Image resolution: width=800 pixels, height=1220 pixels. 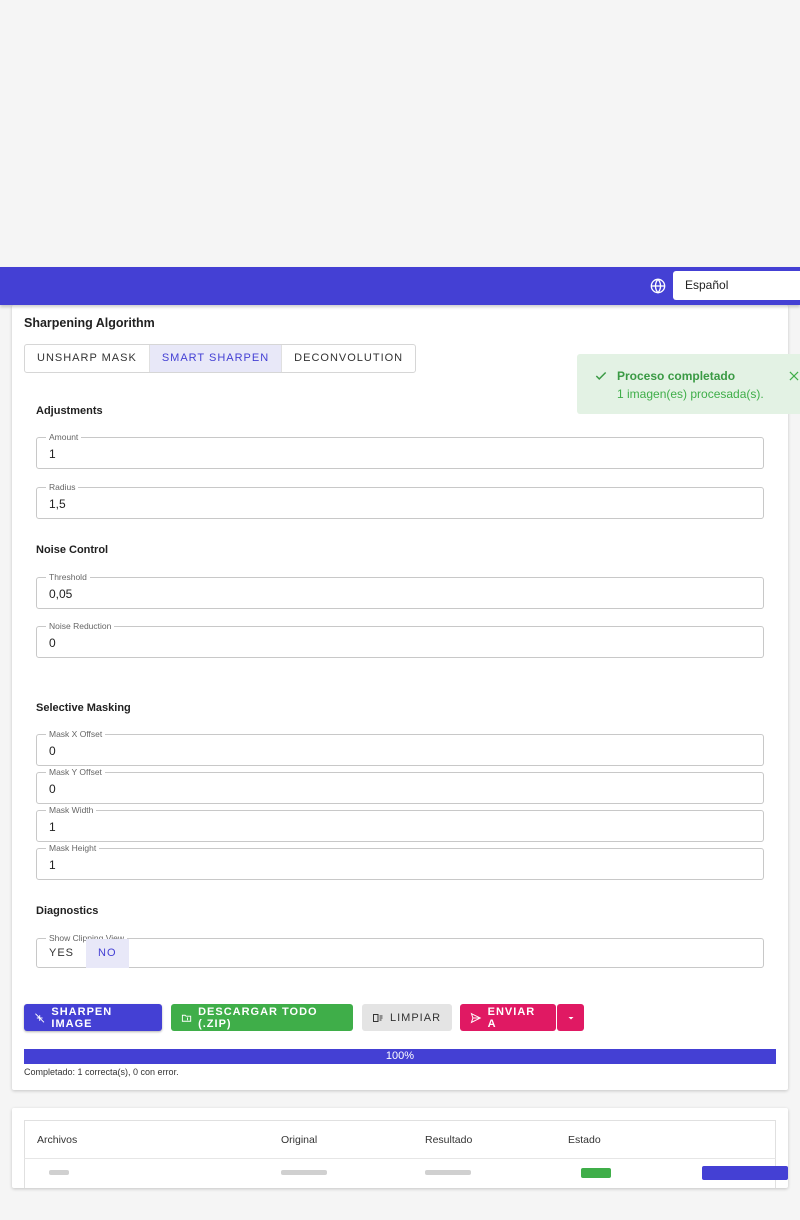 What do you see at coordinates (476, 1017) in the screenshot?
I see `send-icon` at bounding box center [476, 1017].